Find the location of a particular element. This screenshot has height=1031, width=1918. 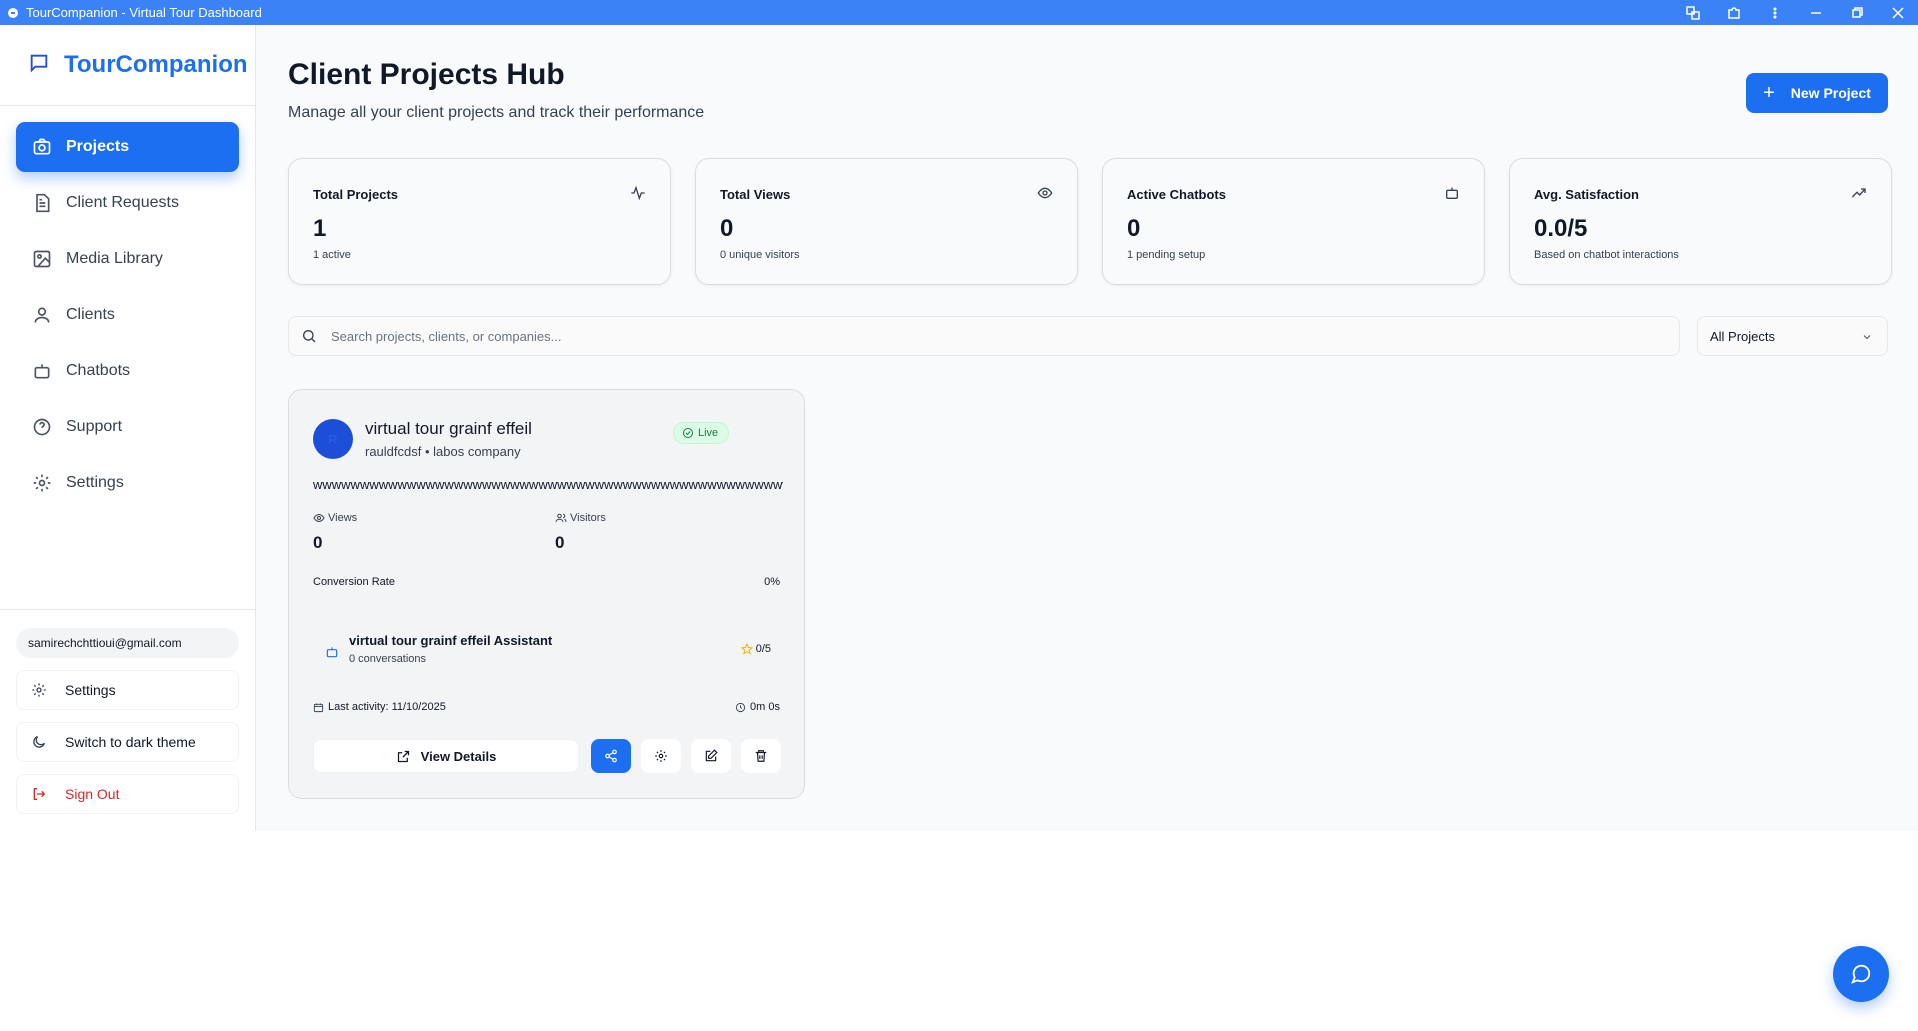

assistant-name: virtual tour grainf effeil Assistant is located at coordinates (451, 640).